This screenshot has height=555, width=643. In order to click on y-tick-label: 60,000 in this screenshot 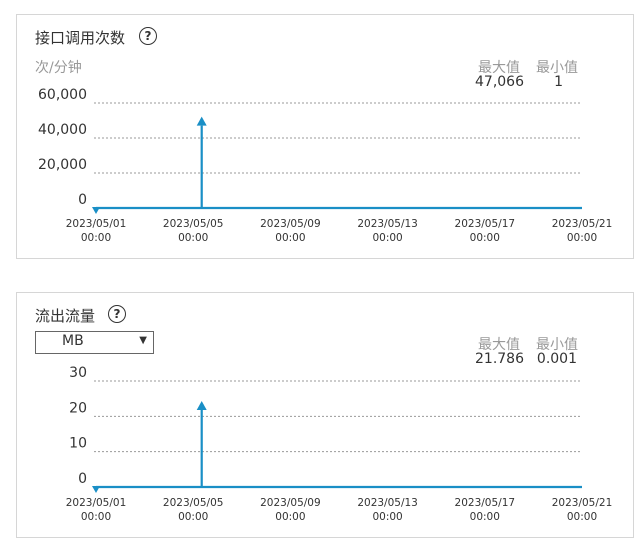, I will do `click(62, 95)`.